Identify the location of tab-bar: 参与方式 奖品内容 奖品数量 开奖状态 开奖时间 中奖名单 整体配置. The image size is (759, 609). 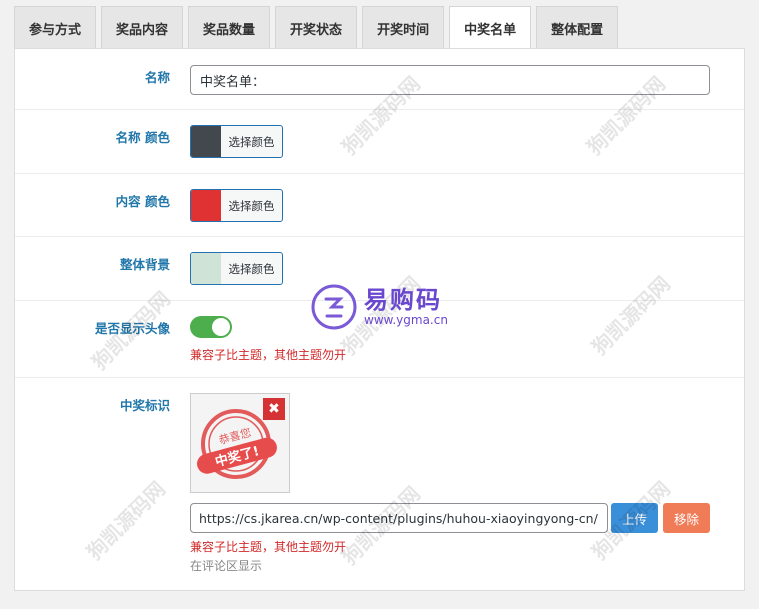
(318, 28).